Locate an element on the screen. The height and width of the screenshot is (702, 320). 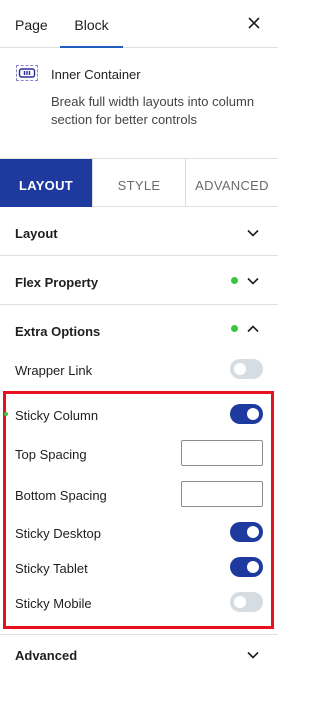
sticky-tablet-toggle is located at coordinates (246, 567).